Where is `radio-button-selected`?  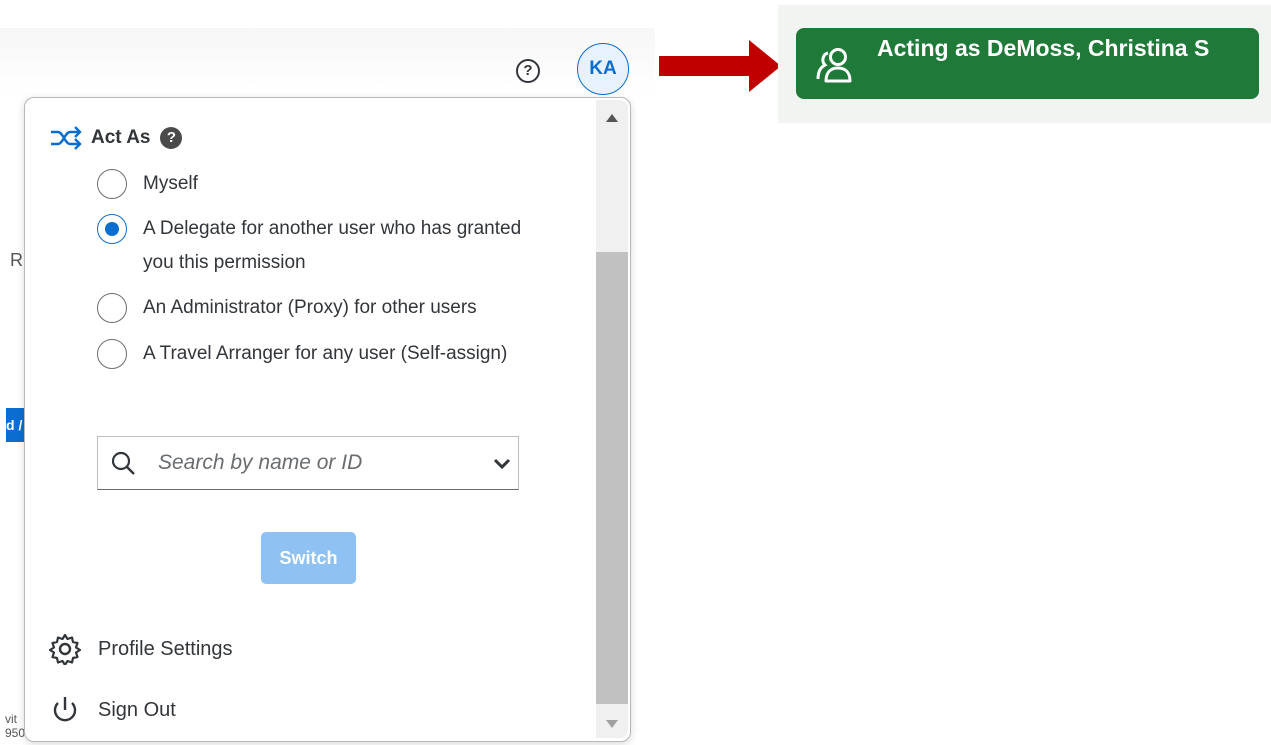
radio-button-selected is located at coordinates (112, 229).